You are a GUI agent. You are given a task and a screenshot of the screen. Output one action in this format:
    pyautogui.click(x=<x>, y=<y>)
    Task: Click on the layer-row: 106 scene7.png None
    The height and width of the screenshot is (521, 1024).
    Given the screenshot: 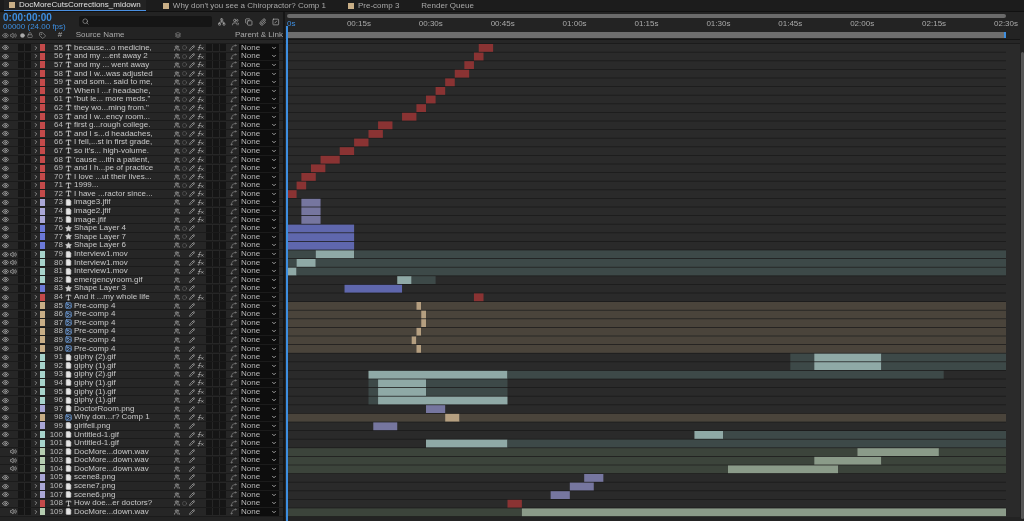 What is the action you would take?
    pyautogui.click(x=141, y=486)
    